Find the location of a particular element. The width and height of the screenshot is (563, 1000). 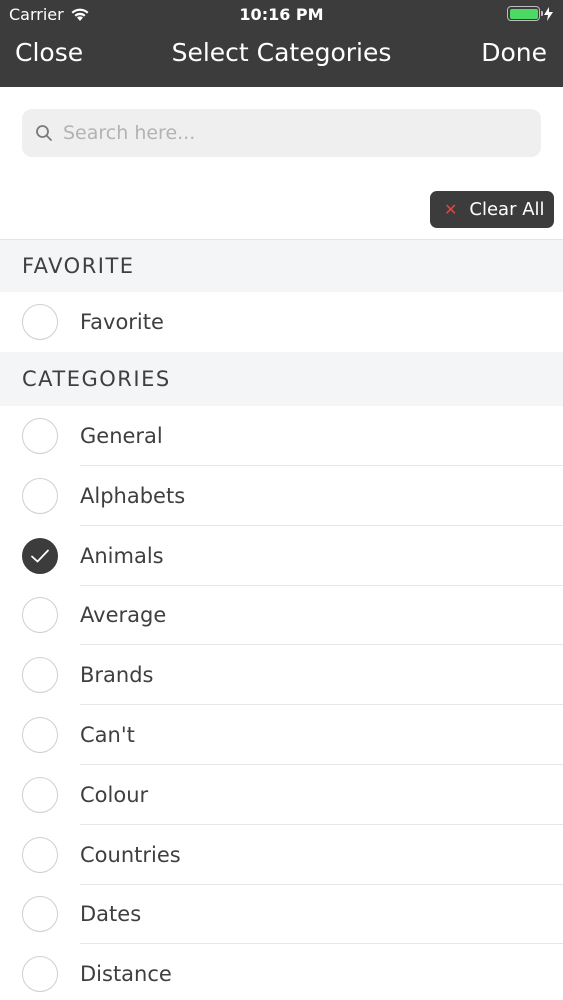

category-label: Average is located at coordinates (123, 615).